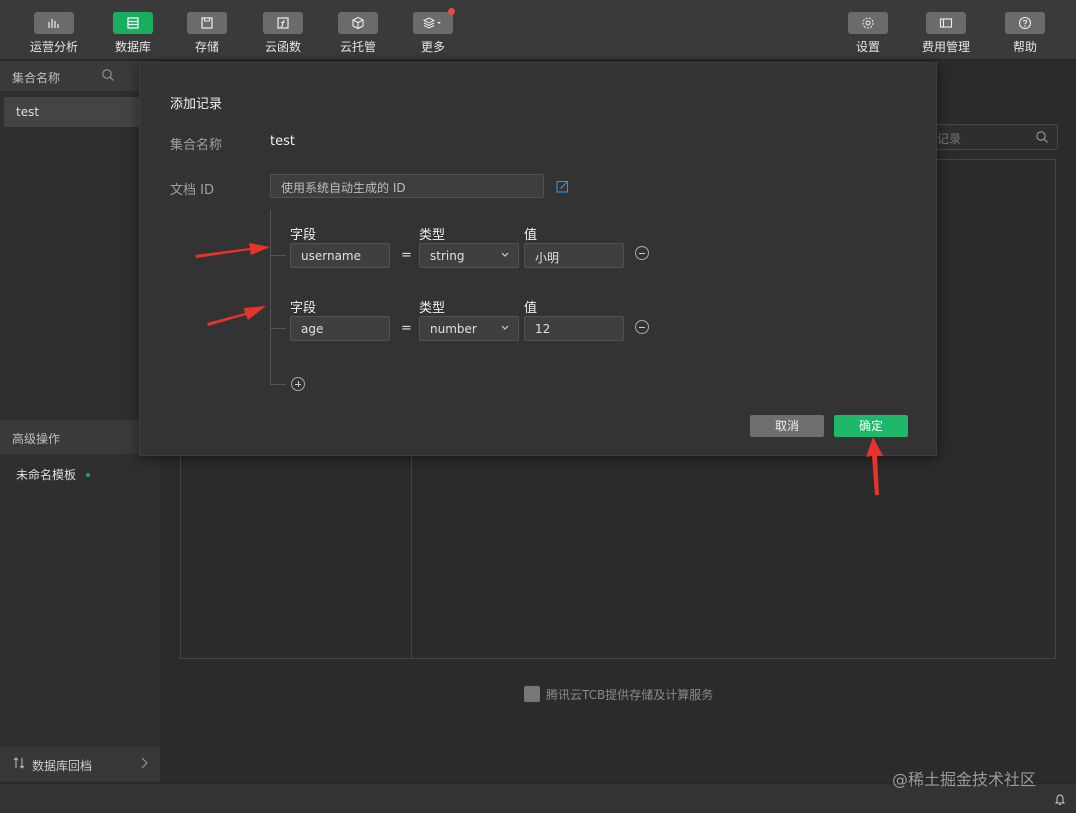  Describe the element at coordinates (88, 475) in the screenshot. I see `status-dot` at that location.